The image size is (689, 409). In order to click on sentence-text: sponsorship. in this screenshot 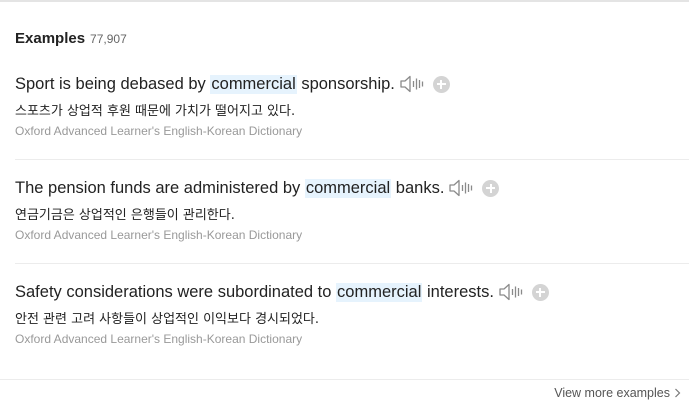, I will do `click(345, 83)`.